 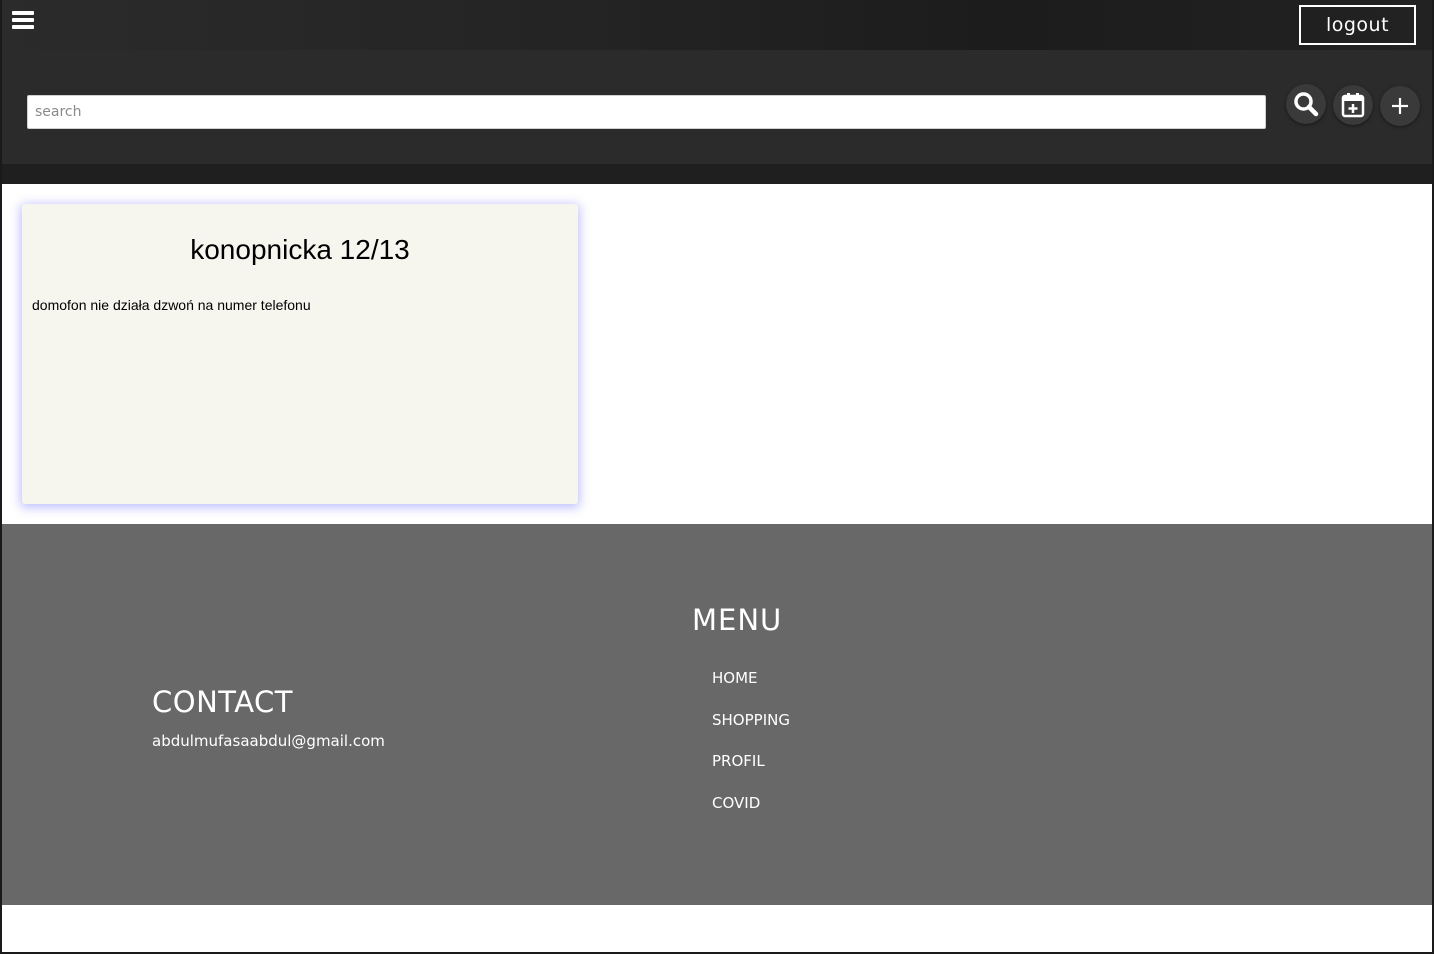 I want to click on search-input, so click(x=646, y=112).